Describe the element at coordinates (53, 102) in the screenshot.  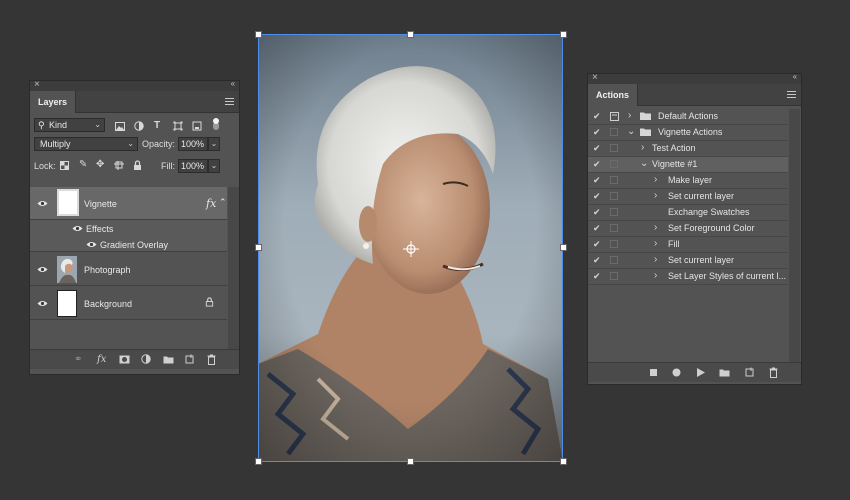
I see `tab-layers: Layers` at that location.